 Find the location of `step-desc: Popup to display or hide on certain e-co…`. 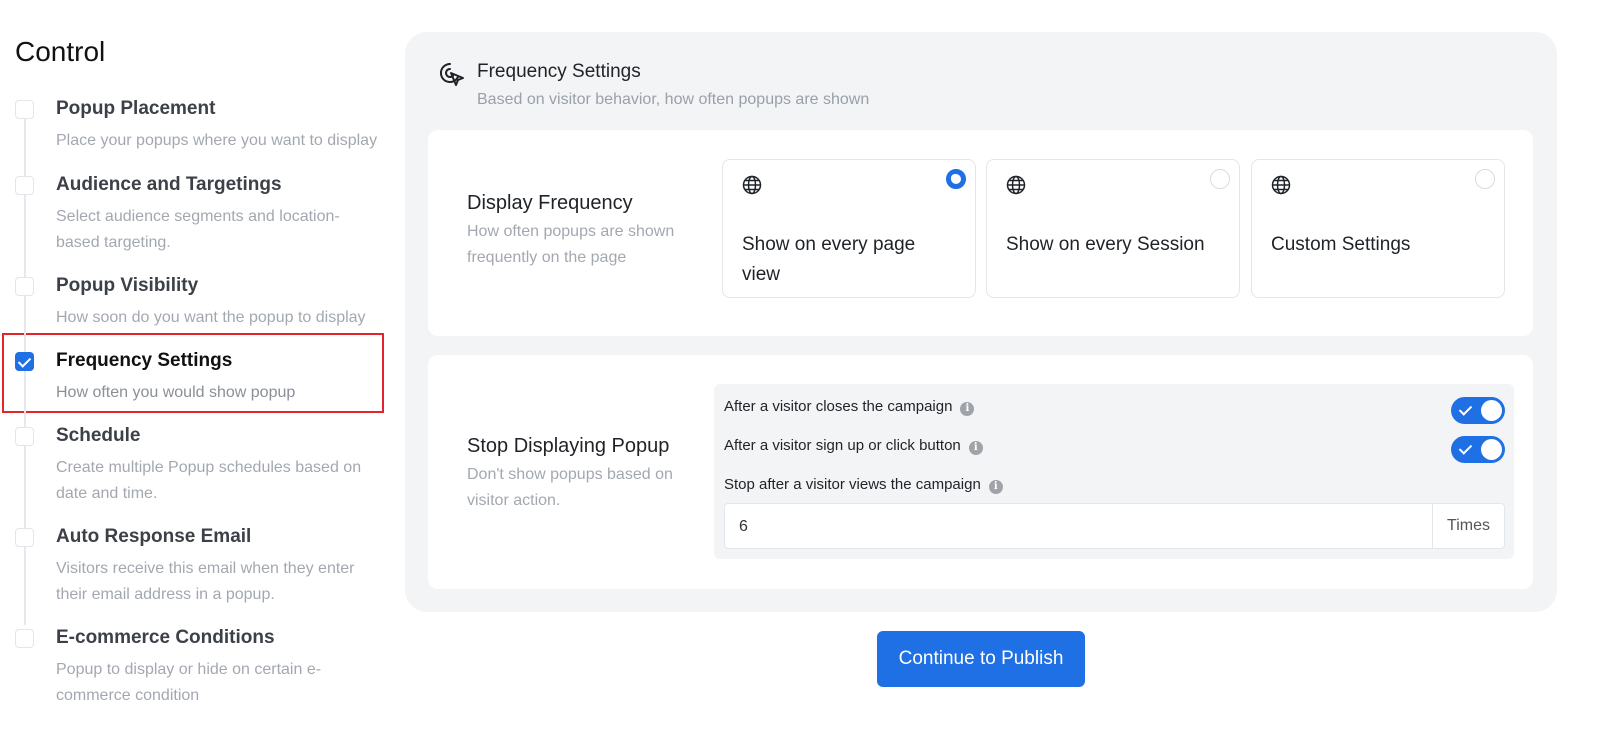

step-desc: Popup to display or hide on certain e-co… is located at coordinates (189, 682).